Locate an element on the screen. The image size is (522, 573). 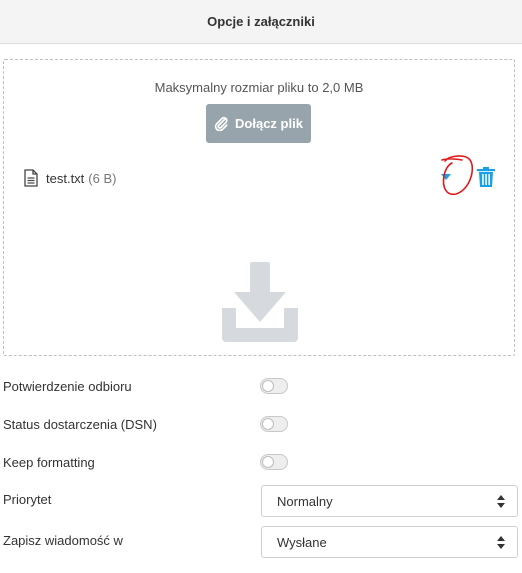
read-receipt-toggle is located at coordinates (274, 386).